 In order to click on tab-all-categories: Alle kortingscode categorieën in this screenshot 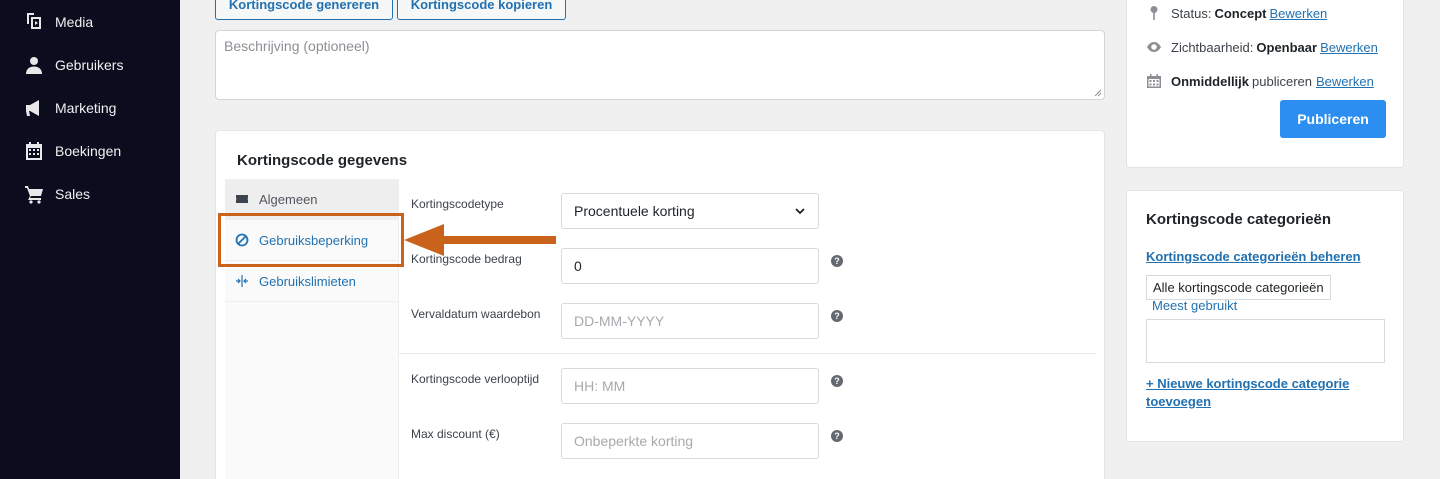, I will do `click(1238, 287)`.